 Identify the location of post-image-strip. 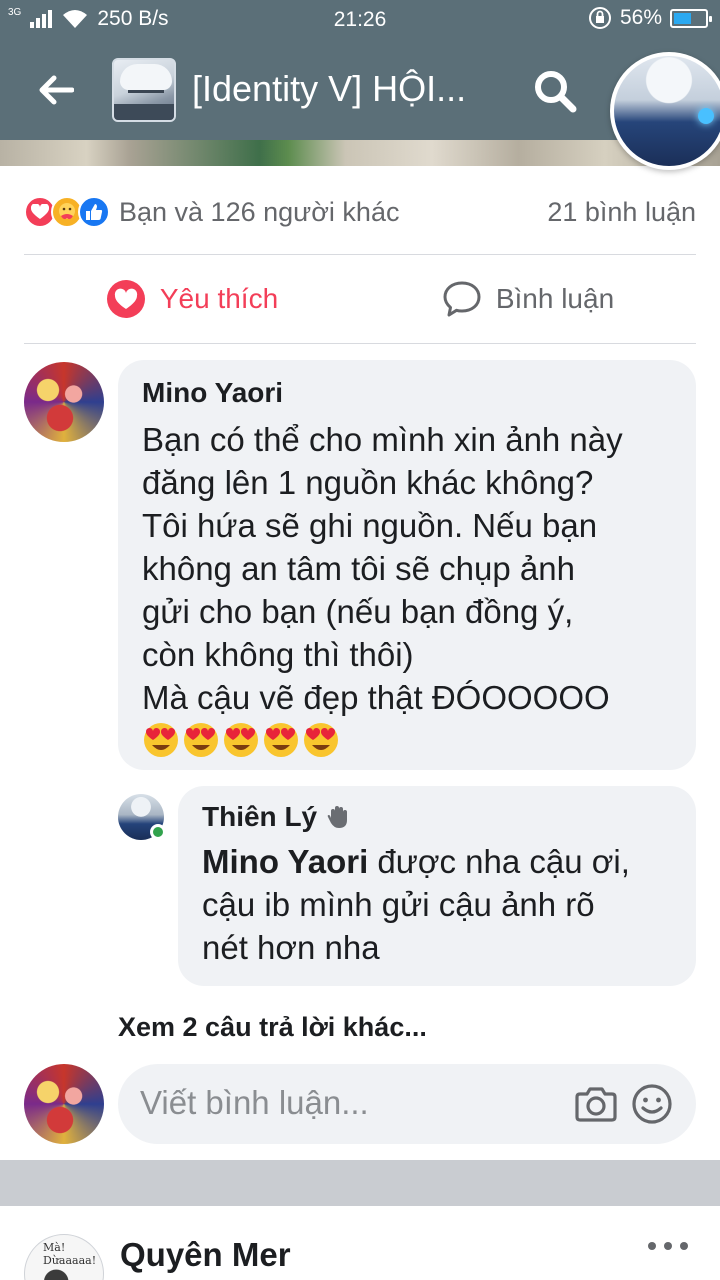
(360, 153).